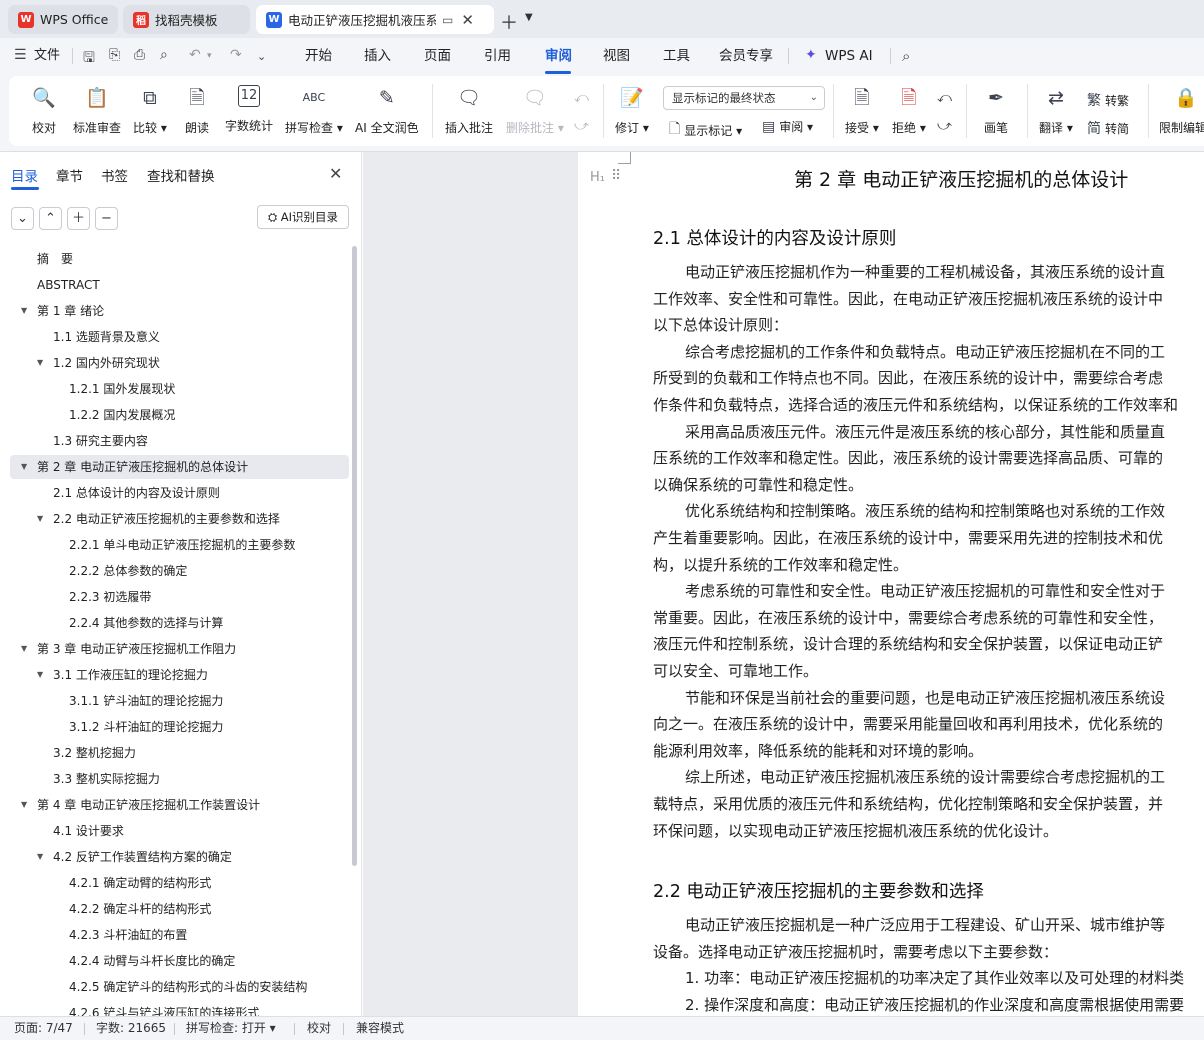 This screenshot has width=1204, height=1040. What do you see at coordinates (925, 271) in the screenshot?
I see `text-line: 电动正铲液压挖掘机作为一种重要的工程机械设备，其液压系统的设计直` at bounding box center [925, 271].